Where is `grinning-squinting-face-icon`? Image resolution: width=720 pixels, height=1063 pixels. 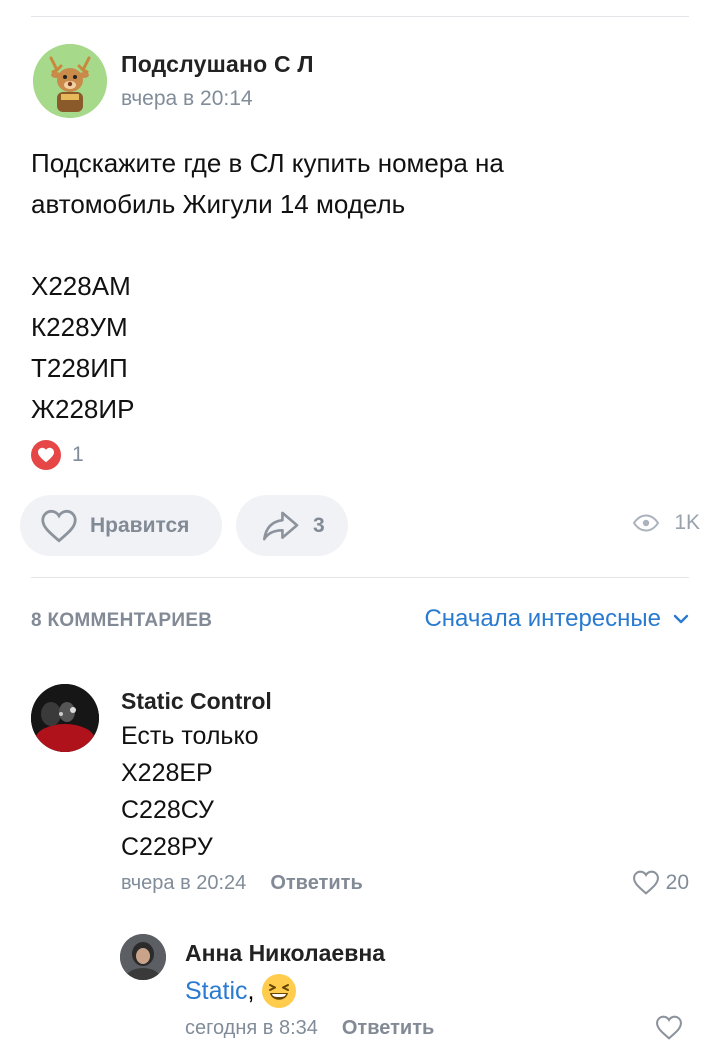 grinning-squinting-face-icon is located at coordinates (279, 991).